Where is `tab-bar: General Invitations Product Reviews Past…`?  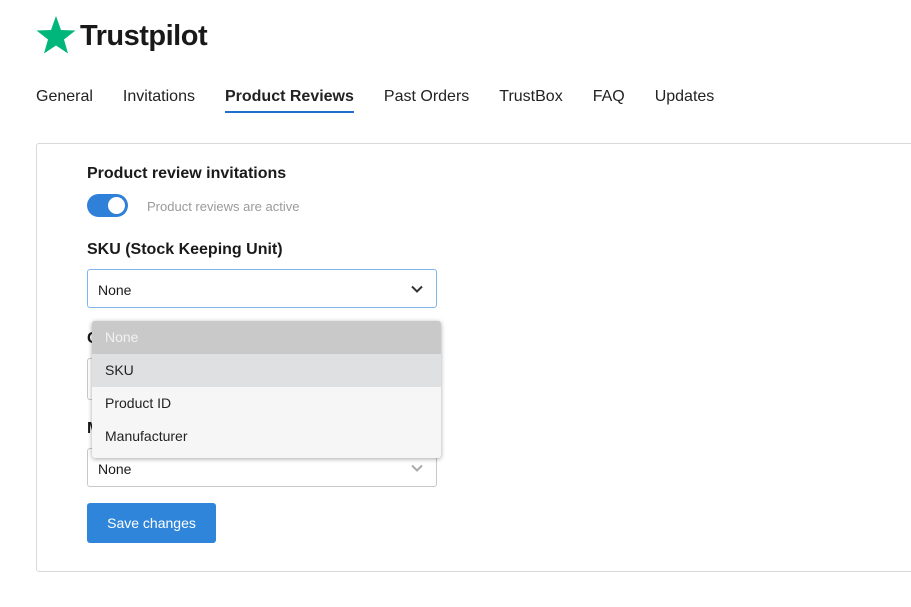 tab-bar: General Invitations Product Reviews Past… is located at coordinates (390, 100).